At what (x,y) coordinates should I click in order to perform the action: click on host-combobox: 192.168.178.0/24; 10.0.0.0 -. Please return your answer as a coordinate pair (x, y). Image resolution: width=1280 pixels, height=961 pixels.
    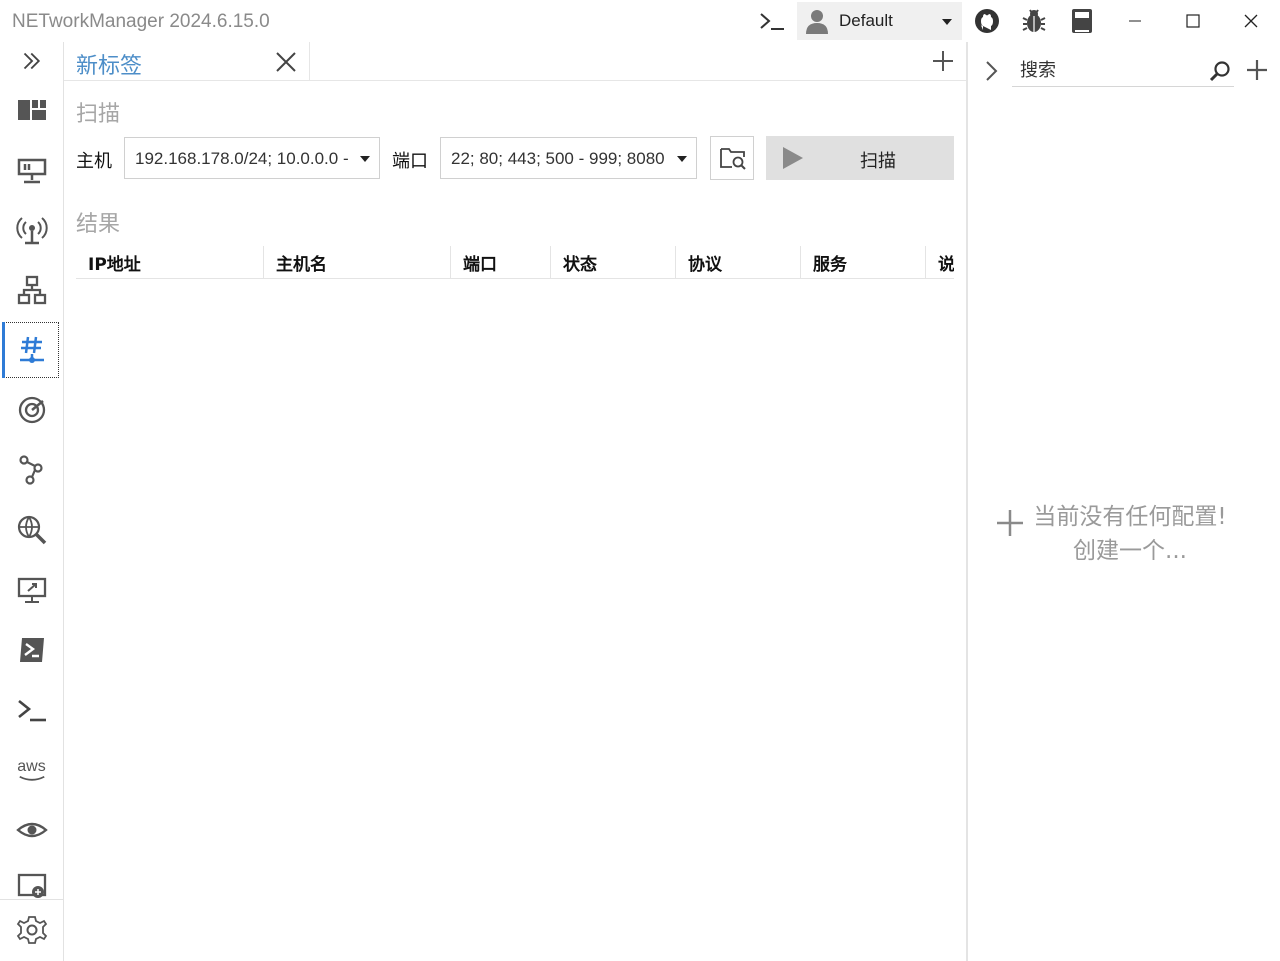
    Looking at the image, I should click on (252, 158).